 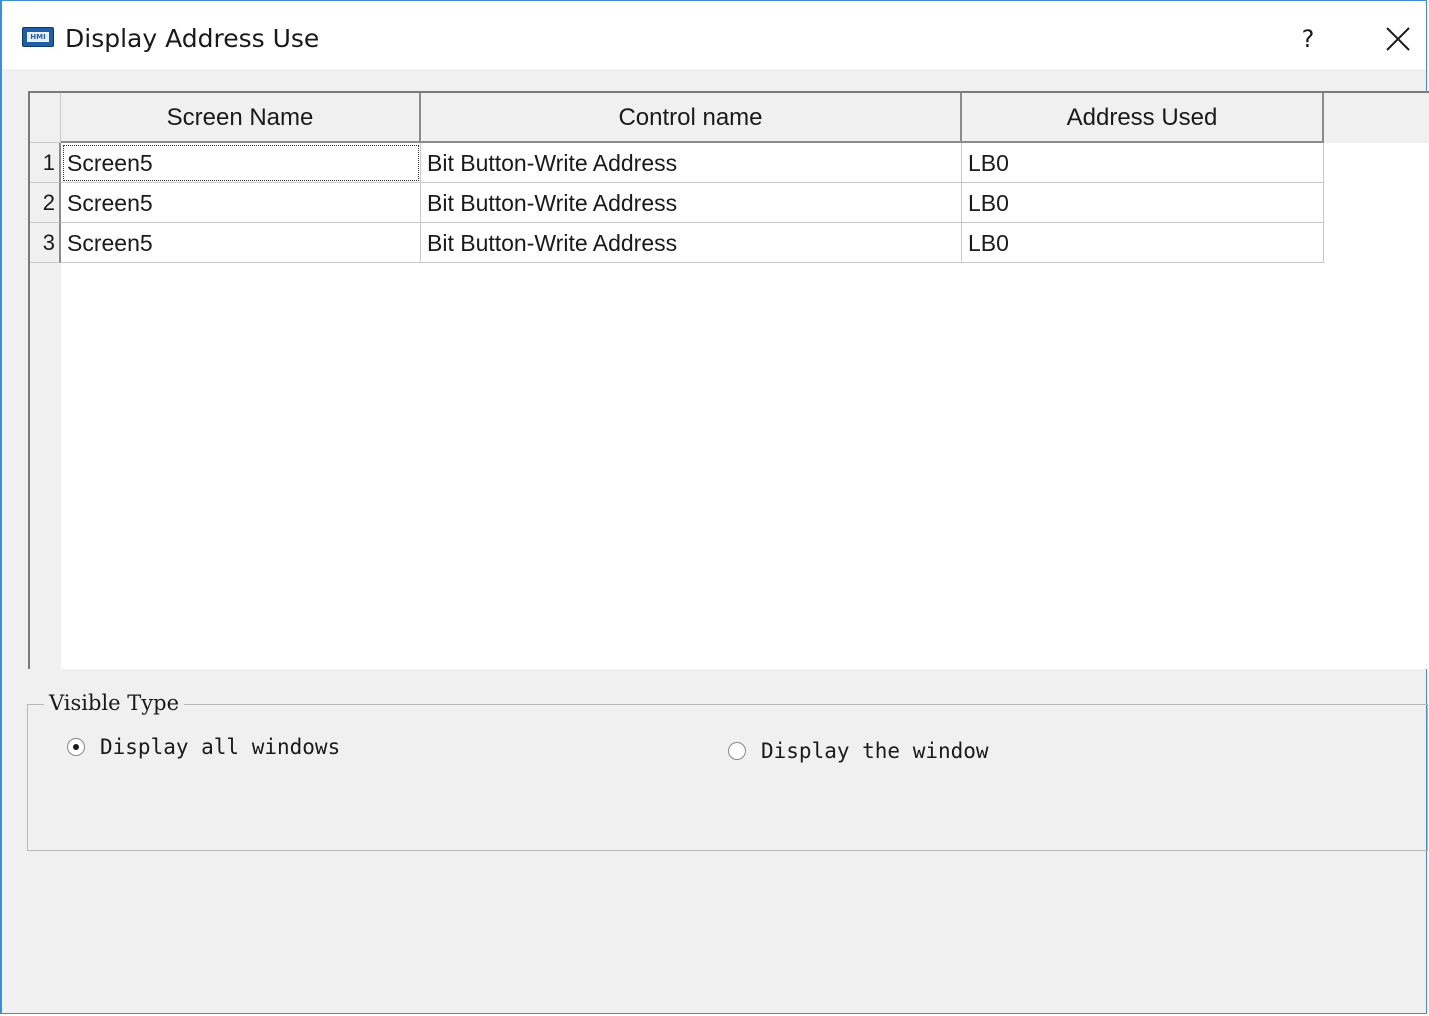 I want to click on column-header-screen-name: Screen Name, so click(x=241, y=118).